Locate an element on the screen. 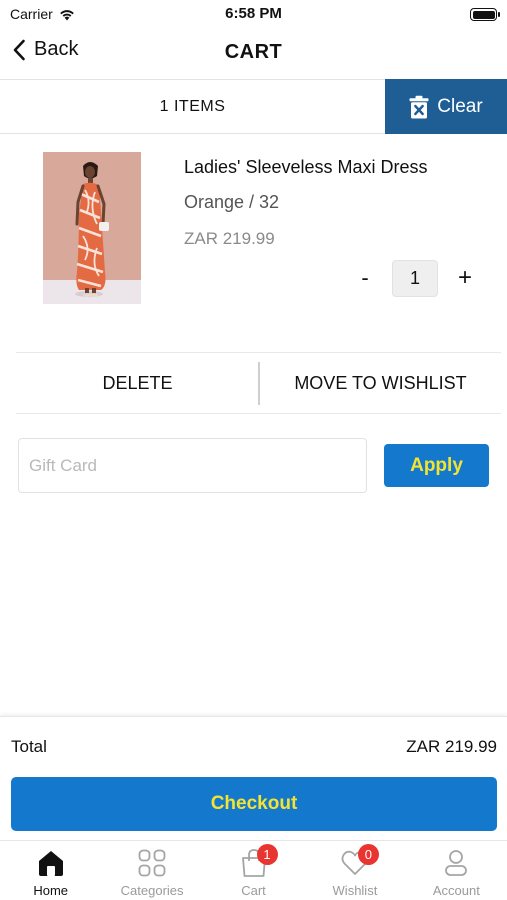 This screenshot has height=900, width=507. cart-badge: 1 is located at coordinates (267, 854).